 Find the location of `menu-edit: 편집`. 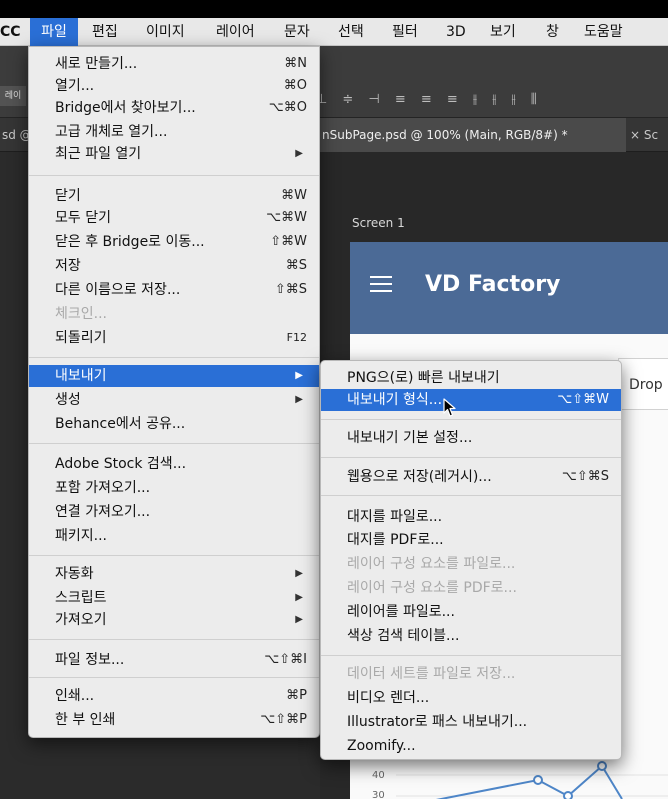

menu-edit: 편집 is located at coordinates (105, 32).